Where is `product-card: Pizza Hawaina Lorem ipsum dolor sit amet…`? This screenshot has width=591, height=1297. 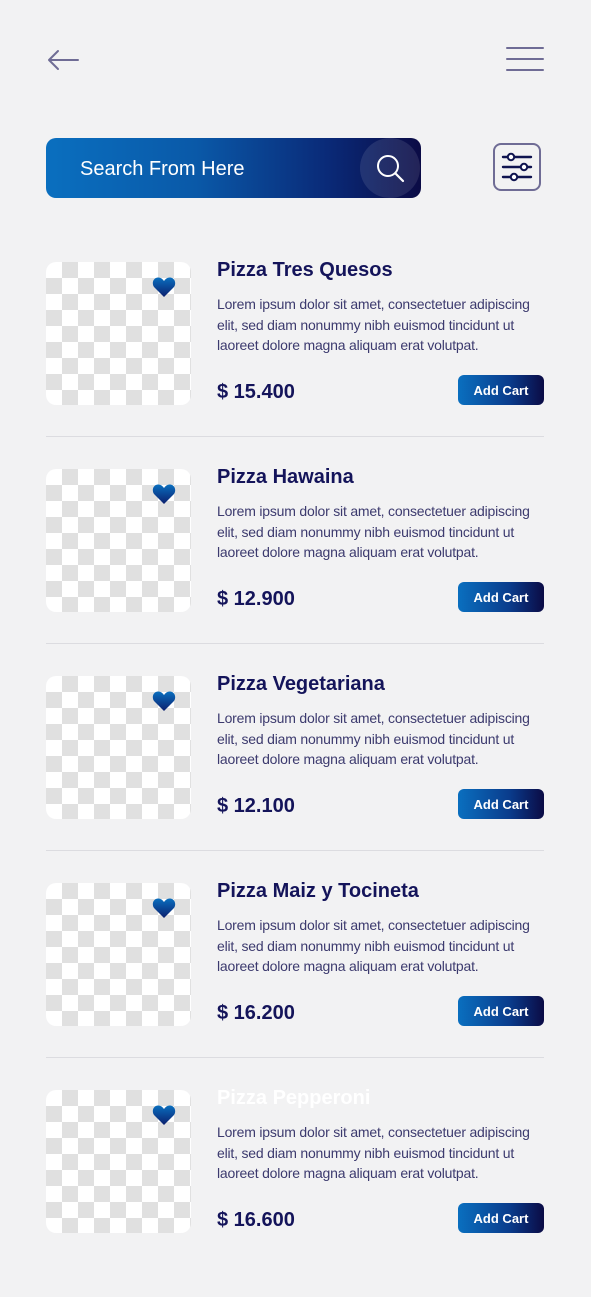
product-card: Pizza Hawaina Lorem ipsum dolor sit amet… is located at coordinates (295, 571).